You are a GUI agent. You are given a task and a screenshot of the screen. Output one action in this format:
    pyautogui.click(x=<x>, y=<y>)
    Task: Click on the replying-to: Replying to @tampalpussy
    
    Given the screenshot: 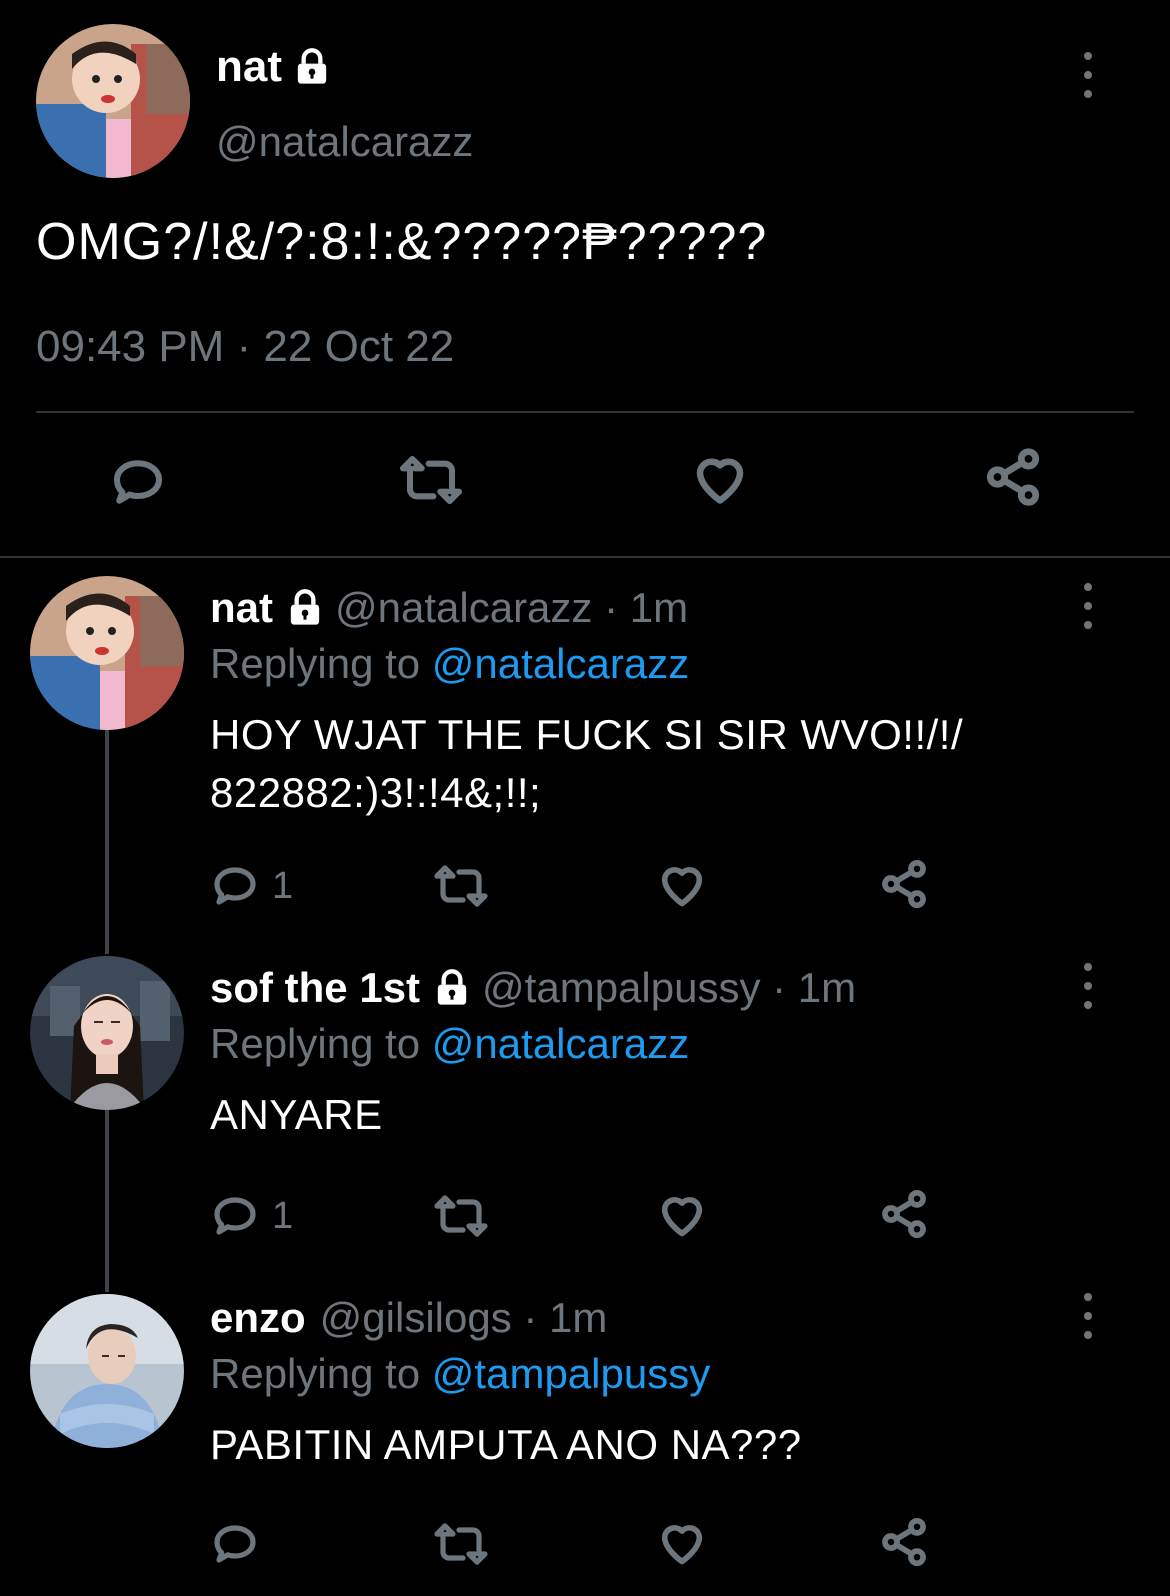 What is the action you would take?
    pyautogui.click(x=460, y=1374)
    